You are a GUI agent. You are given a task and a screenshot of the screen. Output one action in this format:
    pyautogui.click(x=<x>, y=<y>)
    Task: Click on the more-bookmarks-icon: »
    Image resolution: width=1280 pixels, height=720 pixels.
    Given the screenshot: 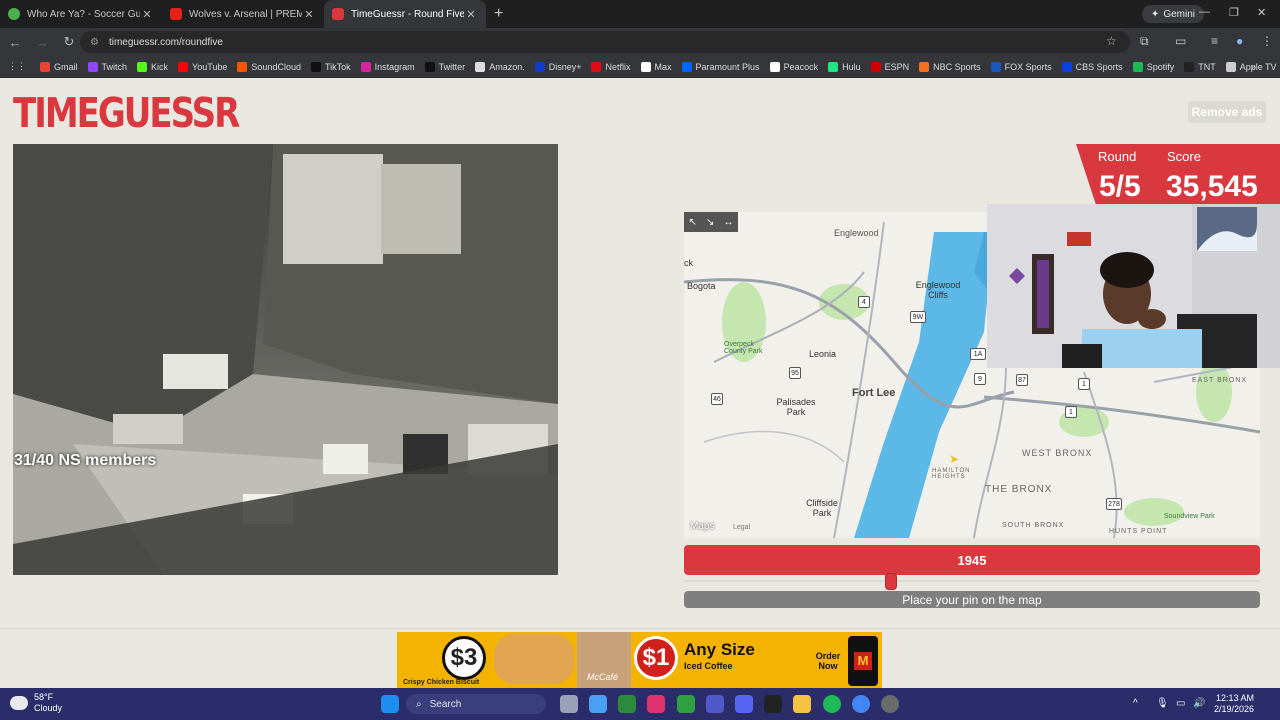 What is the action you would take?
    pyautogui.click(x=1253, y=67)
    